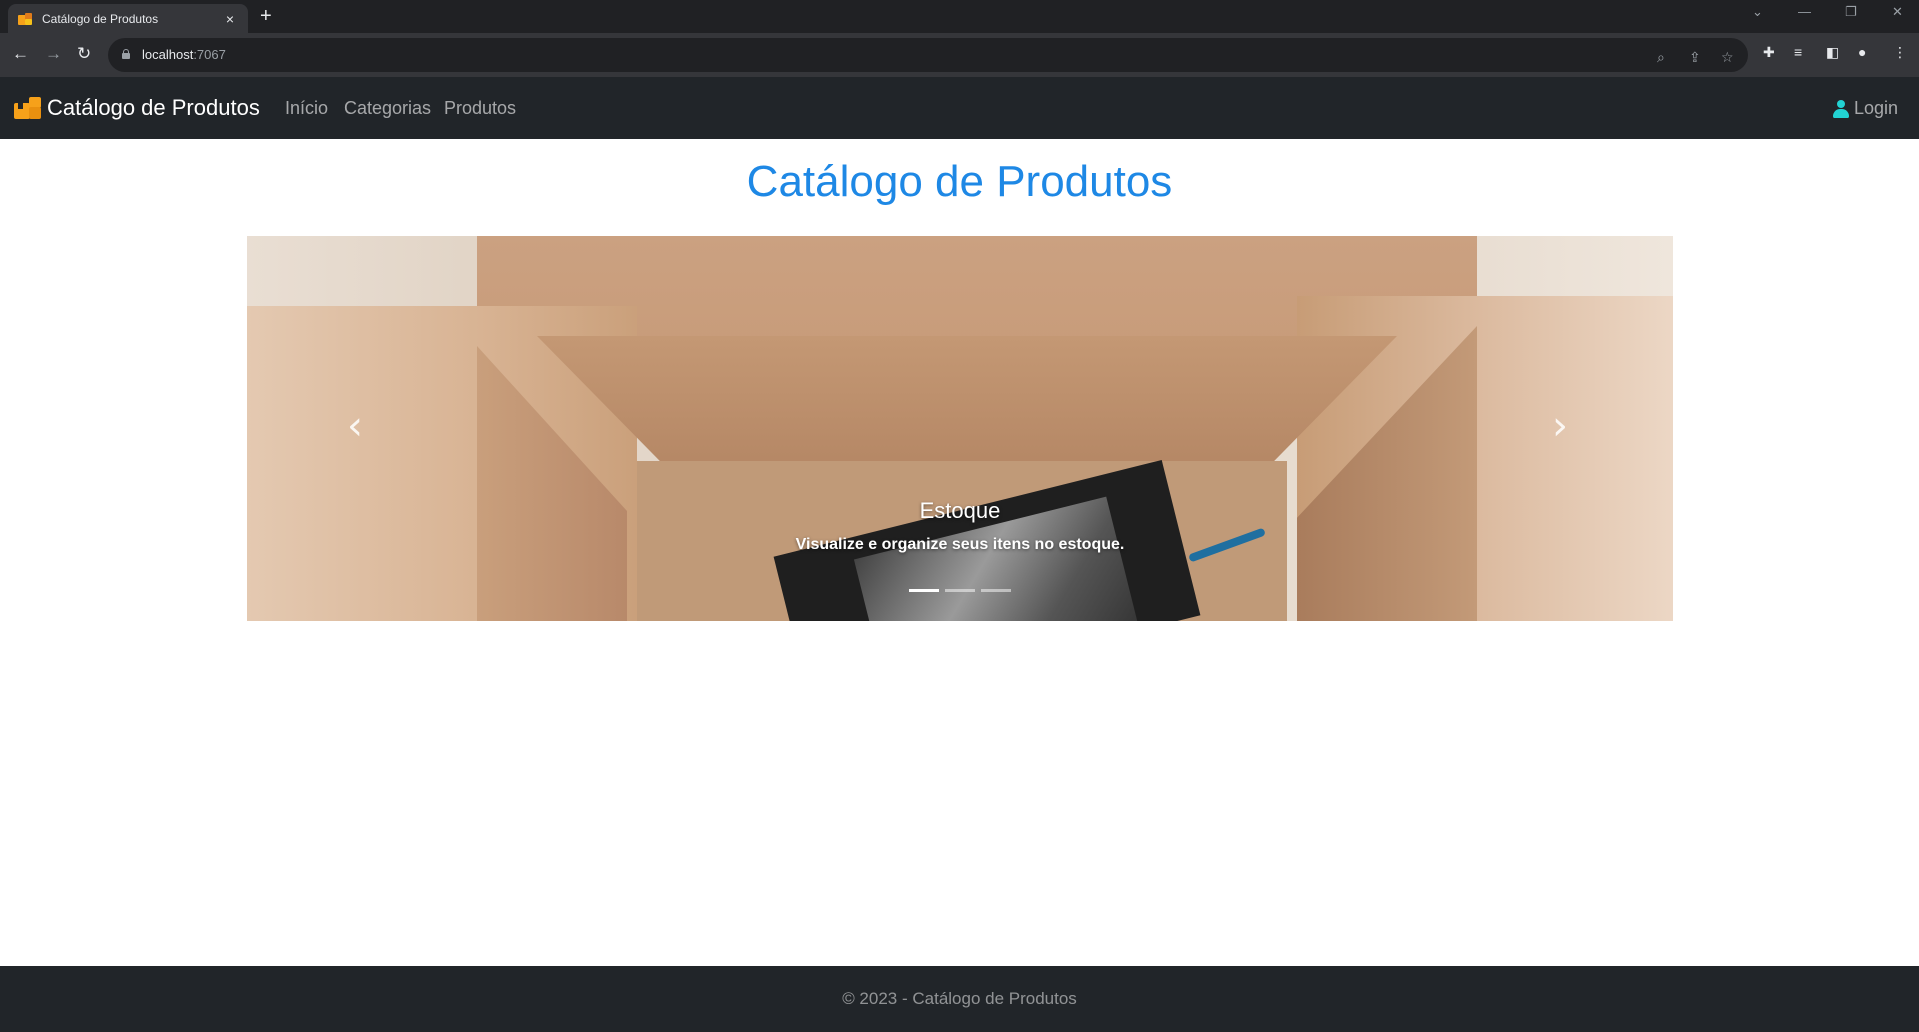  Describe the element at coordinates (960, 510) in the screenshot. I see `caption-title: Estoque` at that location.